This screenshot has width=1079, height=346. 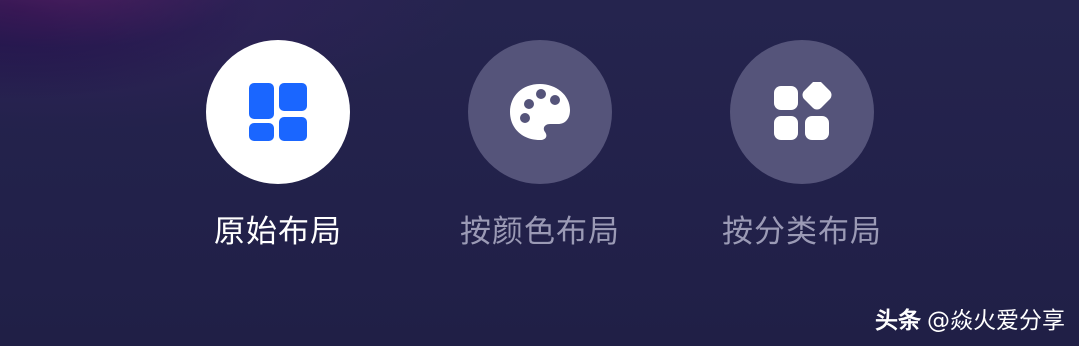 I want to click on layout-option-by-color: 按颜色布局, so click(x=540, y=146).